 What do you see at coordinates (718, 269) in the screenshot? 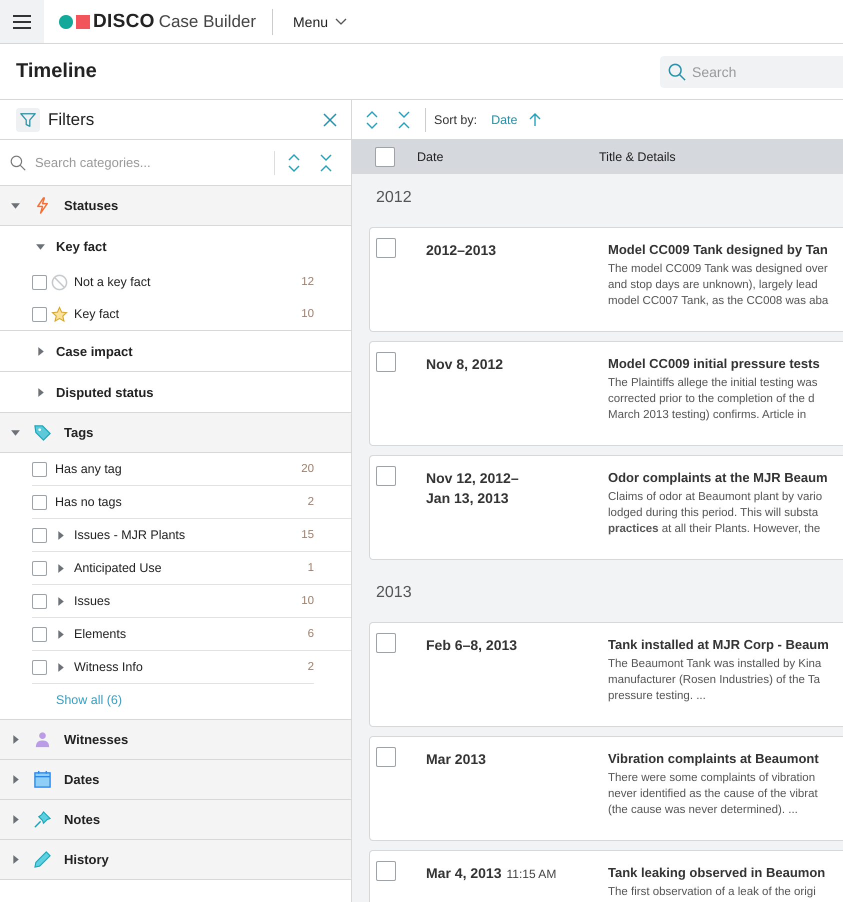
I see `event-details-line: The model CC009 Tank was designed over` at bounding box center [718, 269].